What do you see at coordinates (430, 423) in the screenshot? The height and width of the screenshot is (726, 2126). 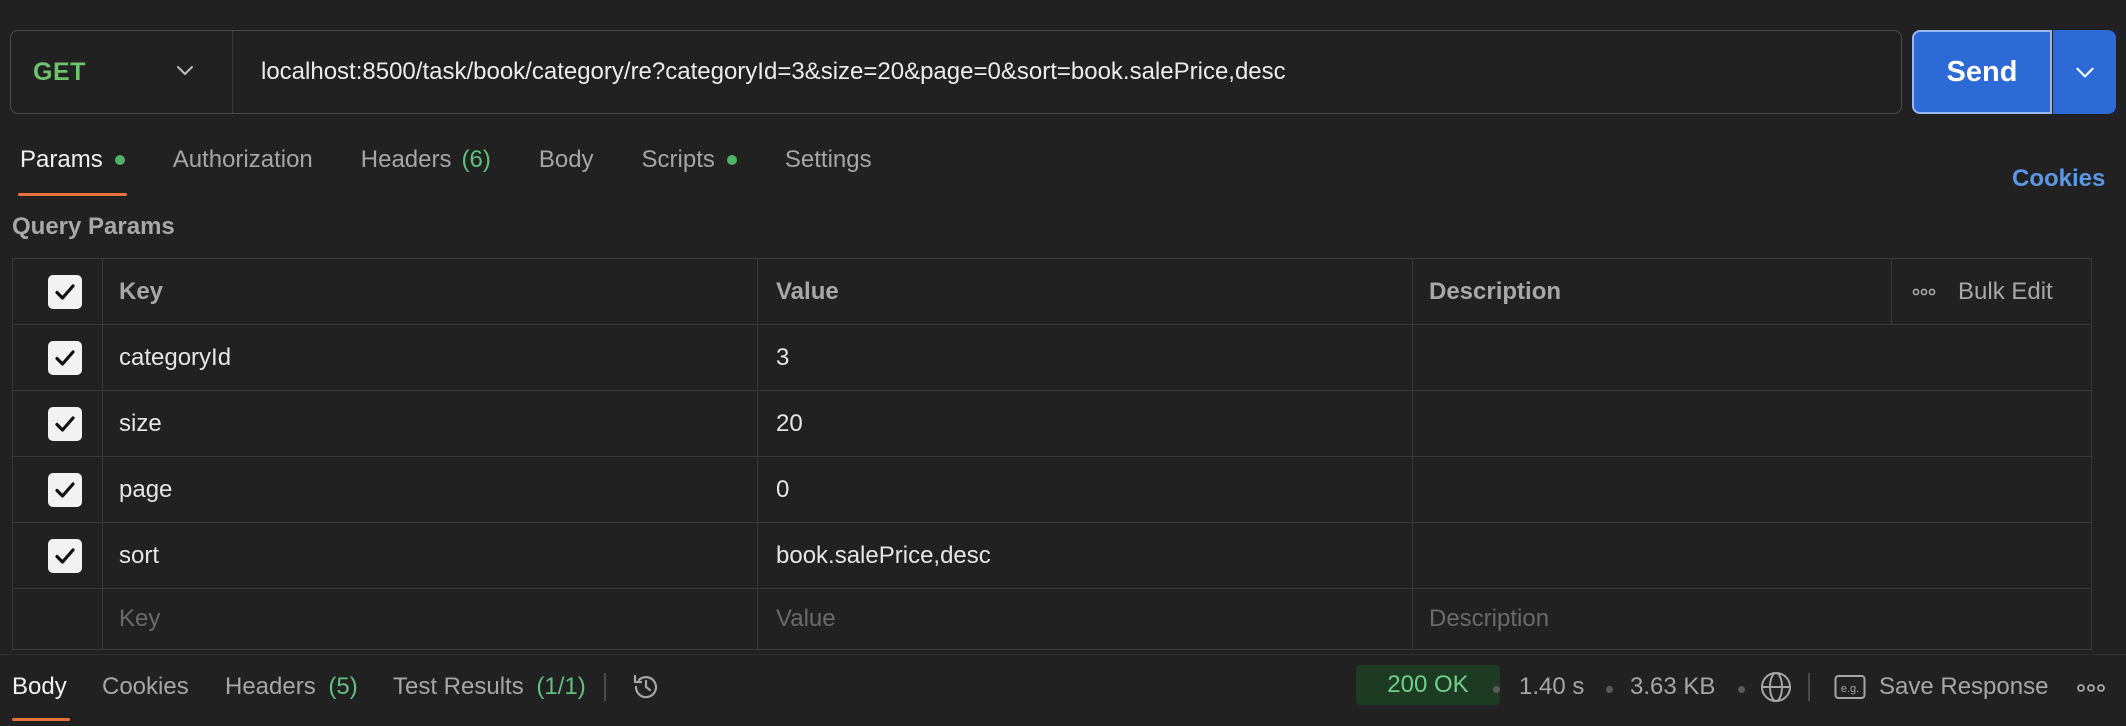 I see `param-key: size` at bounding box center [430, 423].